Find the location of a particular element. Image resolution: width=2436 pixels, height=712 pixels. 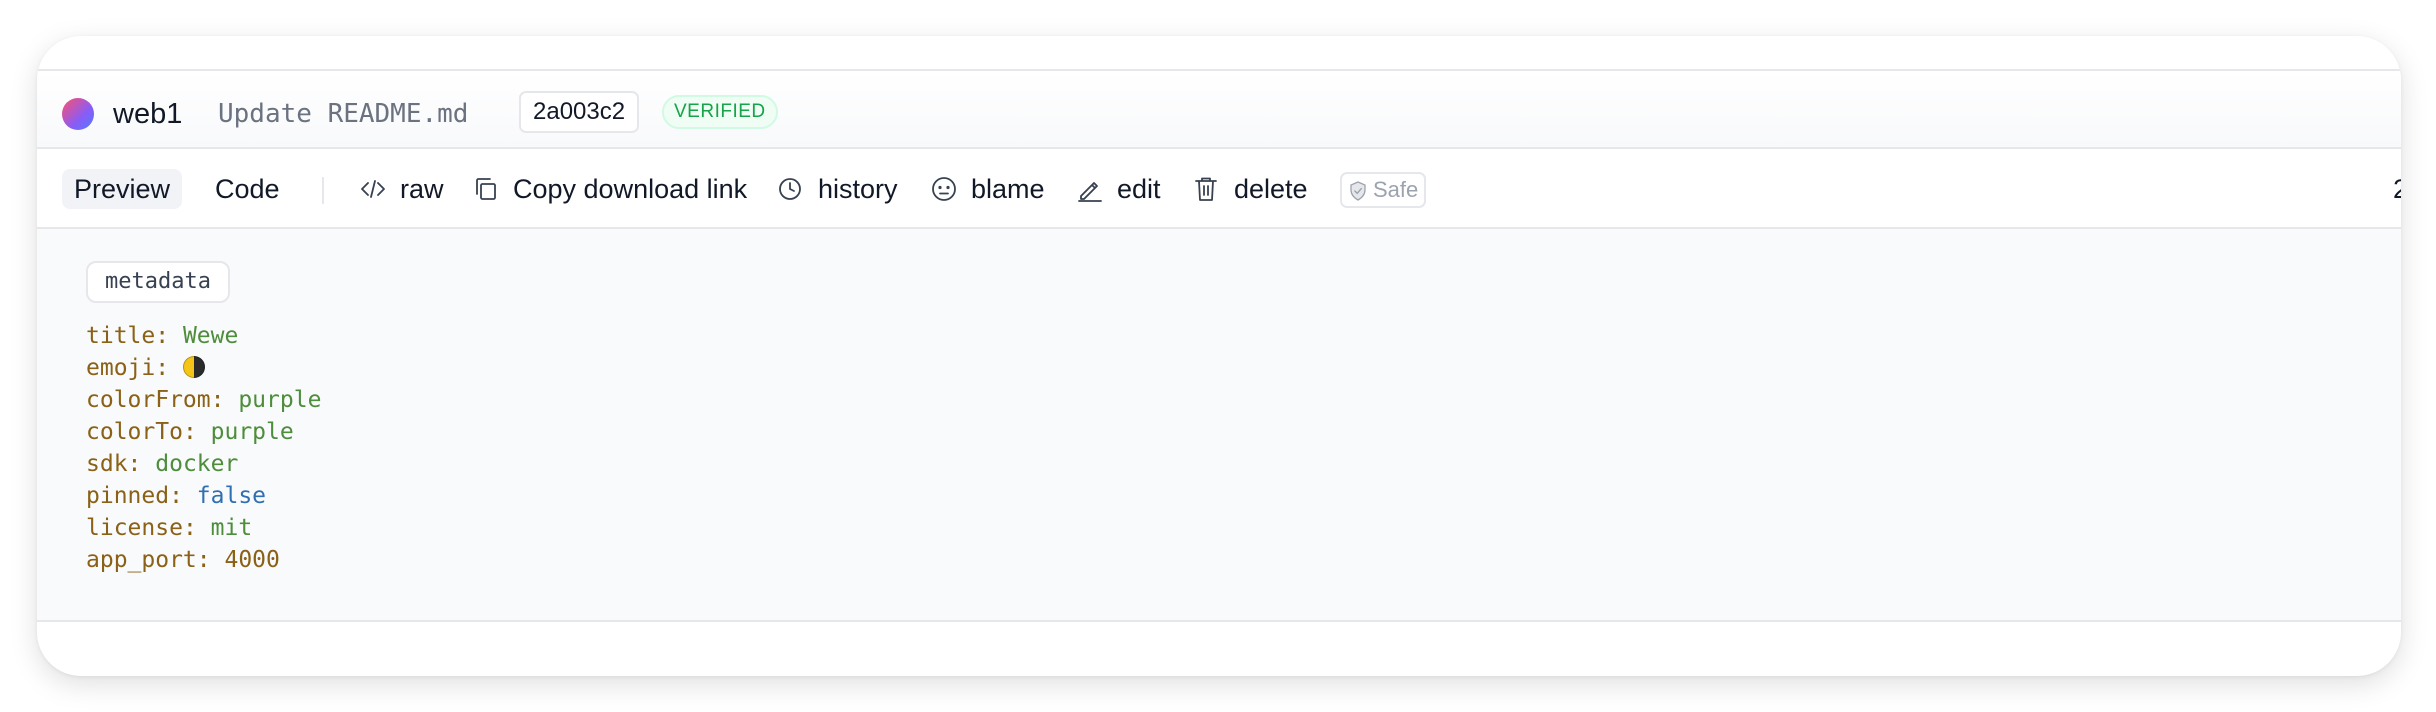

pencil-icon is located at coordinates (1090, 192).